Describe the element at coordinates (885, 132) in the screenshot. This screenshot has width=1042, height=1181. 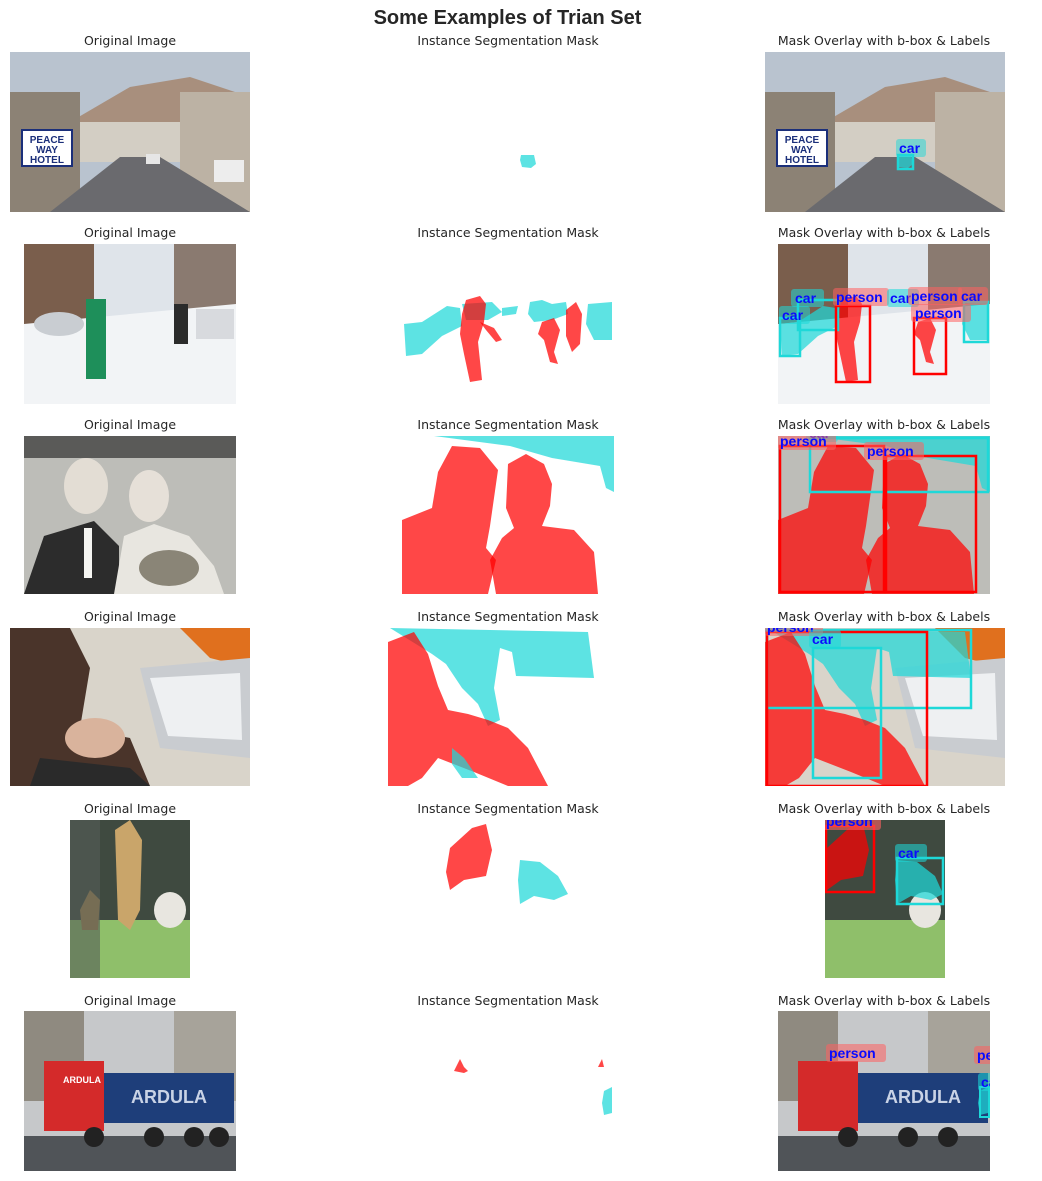
I see `overlay-image-1: PEACE WAY HOTEL car` at that location.